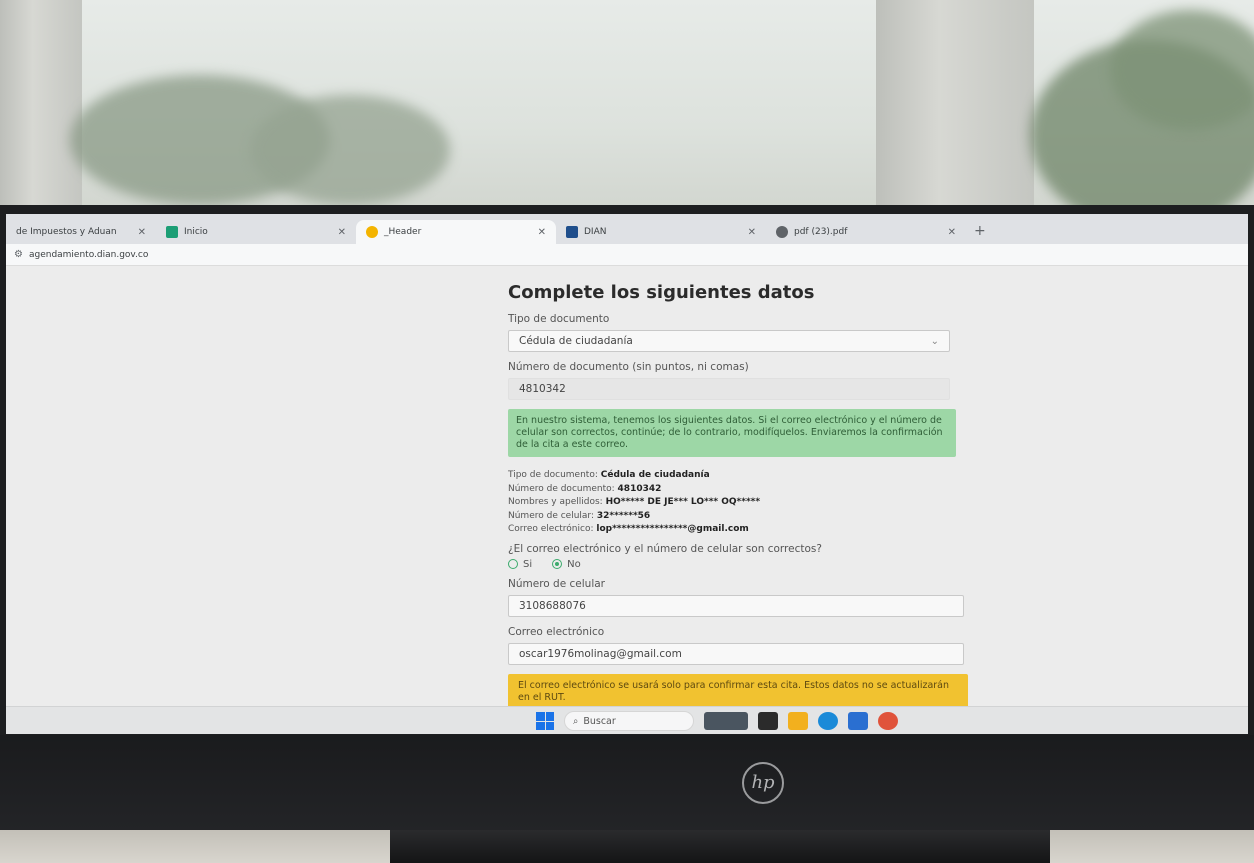 This screenshot has height=863, width=1254. I want to click on tree-foliage, so click(350, 150).